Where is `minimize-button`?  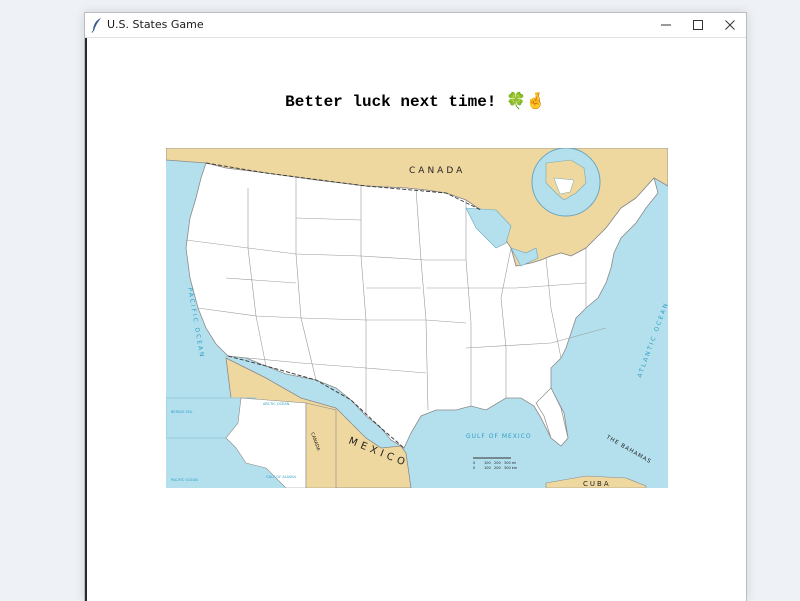
minimize-button is located at coordinates (666, 25).